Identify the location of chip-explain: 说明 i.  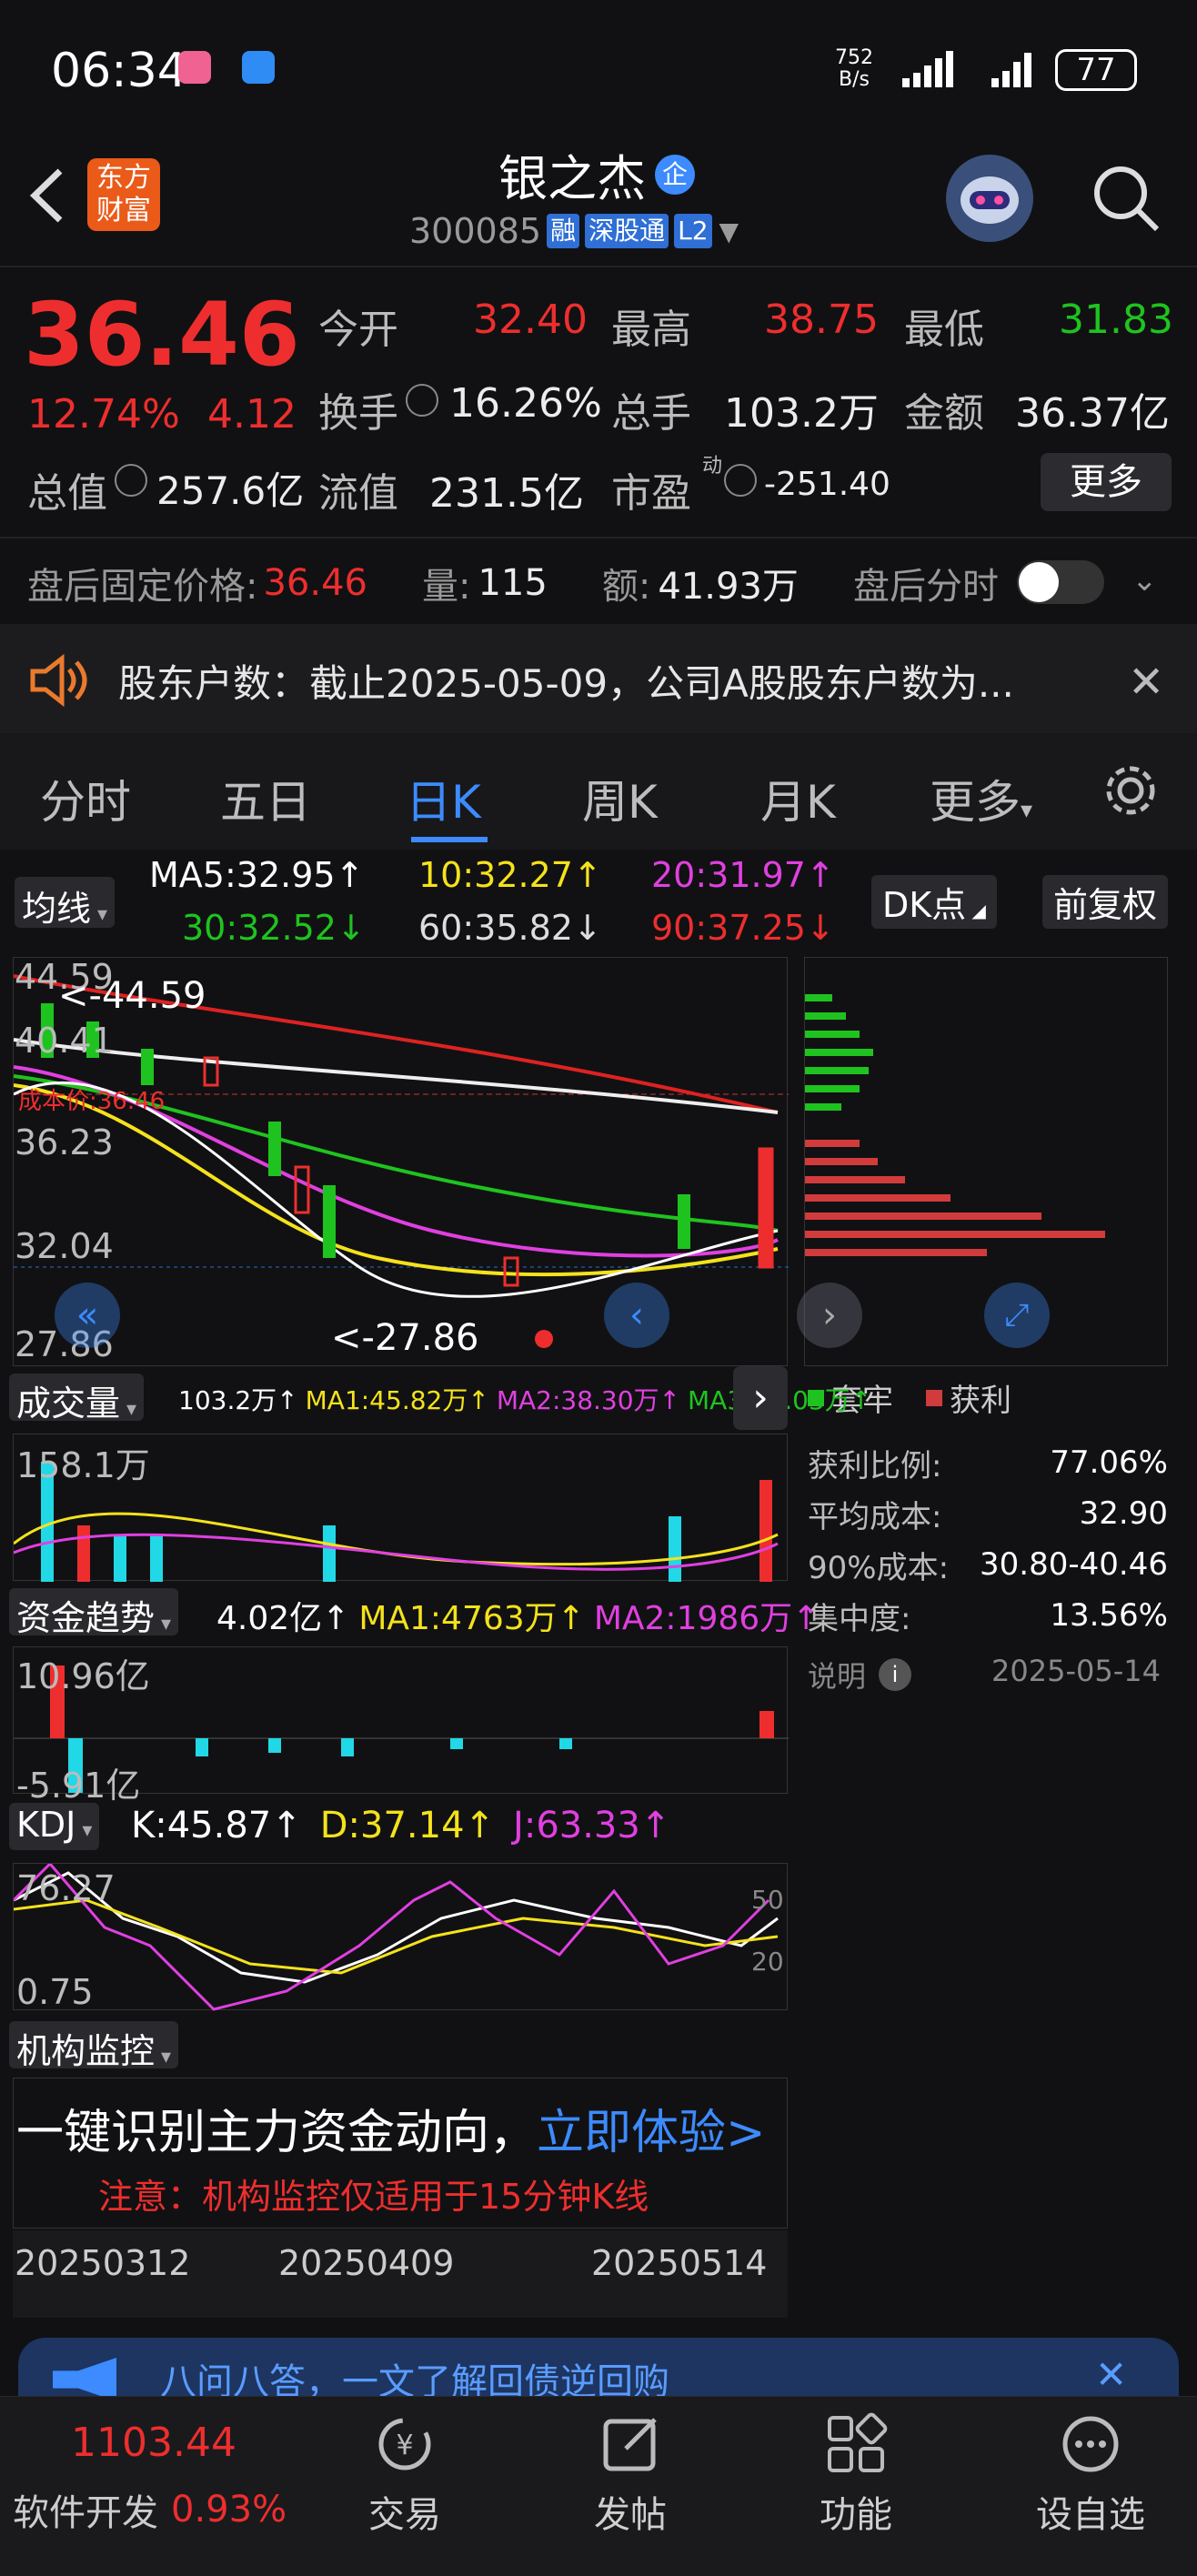
(860, 1675).